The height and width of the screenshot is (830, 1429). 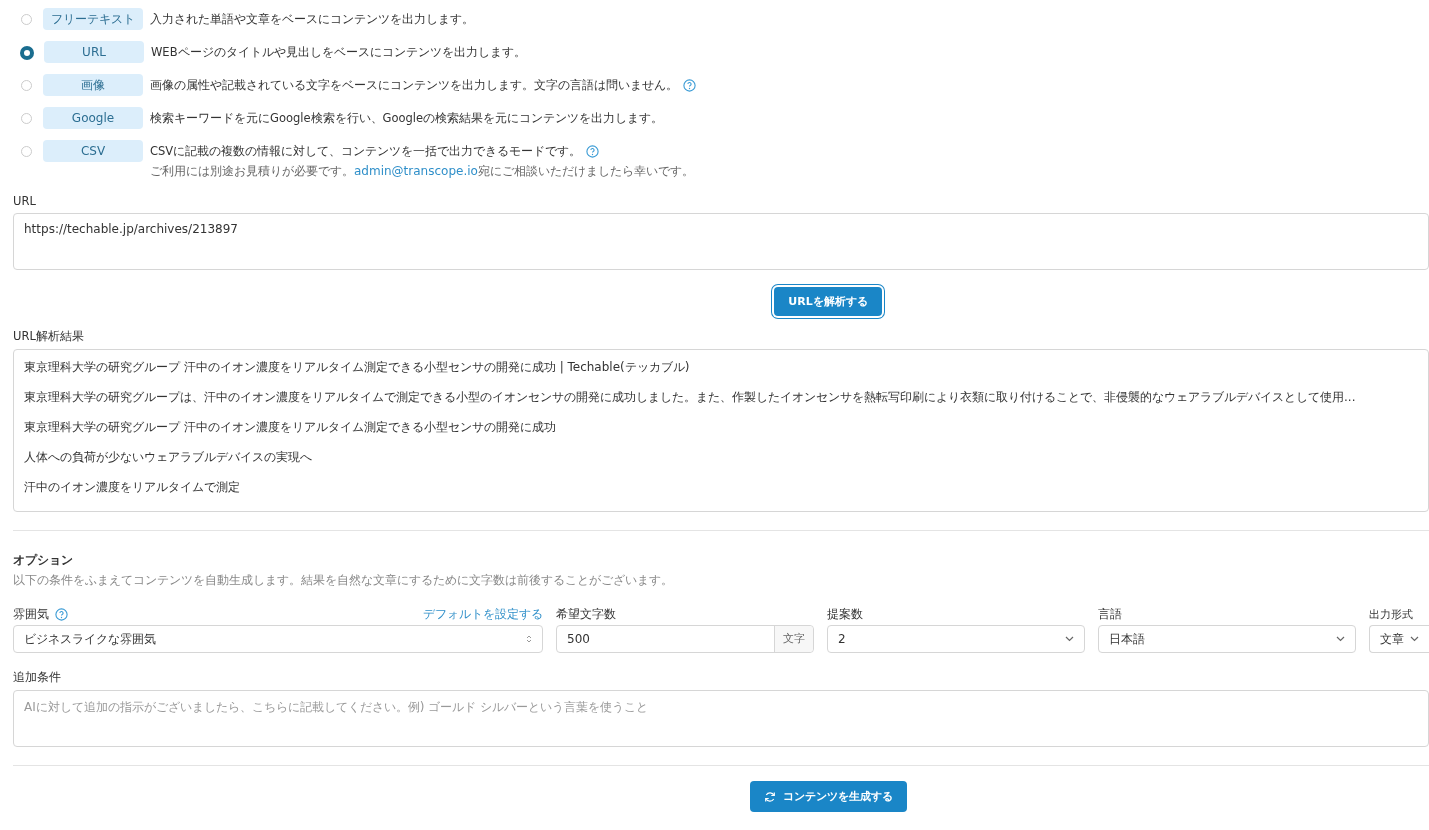 What do you see at coordinates (828, 301) in the screenshot?
I see `analyze-url-button: URLを解析する` at bounding box center [828, 301].